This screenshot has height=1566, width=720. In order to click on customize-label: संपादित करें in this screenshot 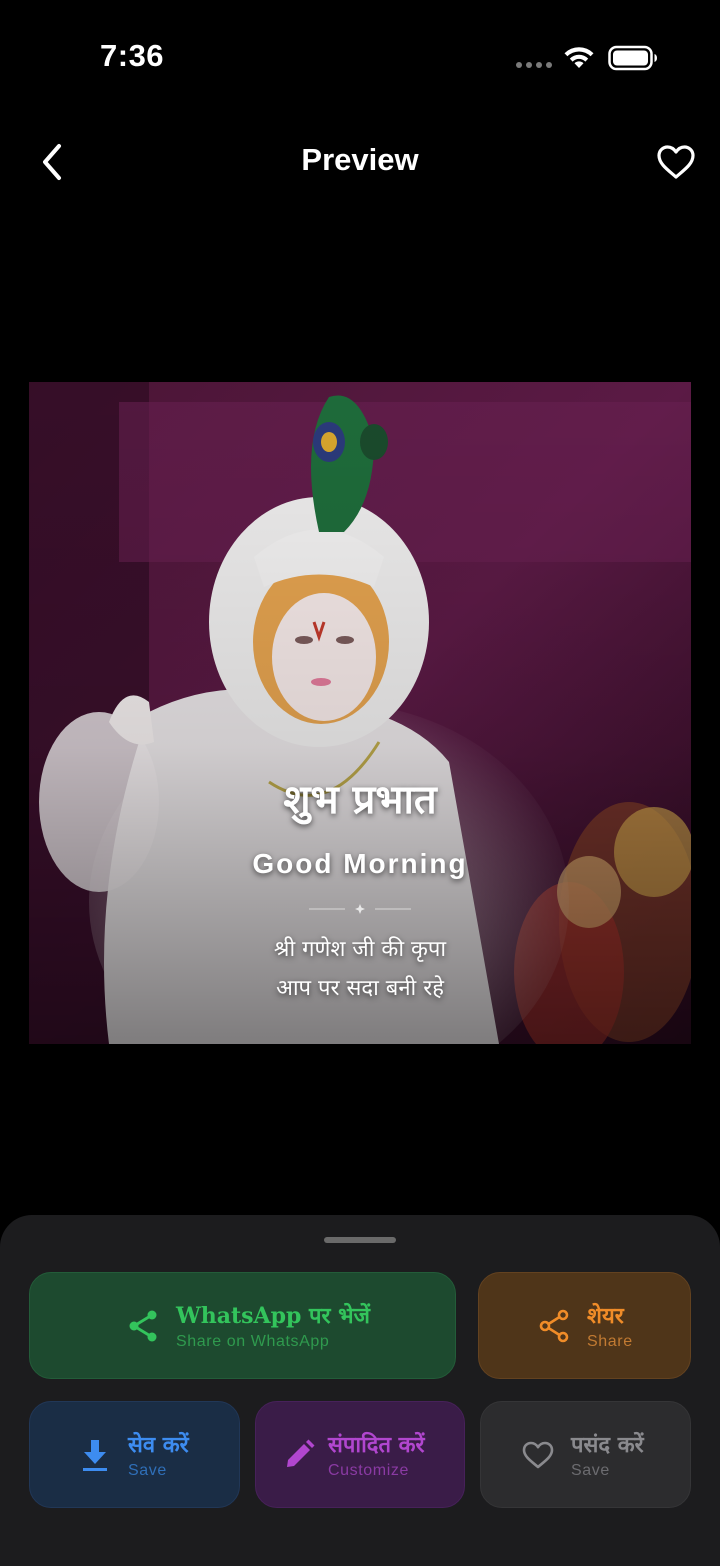, I will do `click(376, 1444)`.